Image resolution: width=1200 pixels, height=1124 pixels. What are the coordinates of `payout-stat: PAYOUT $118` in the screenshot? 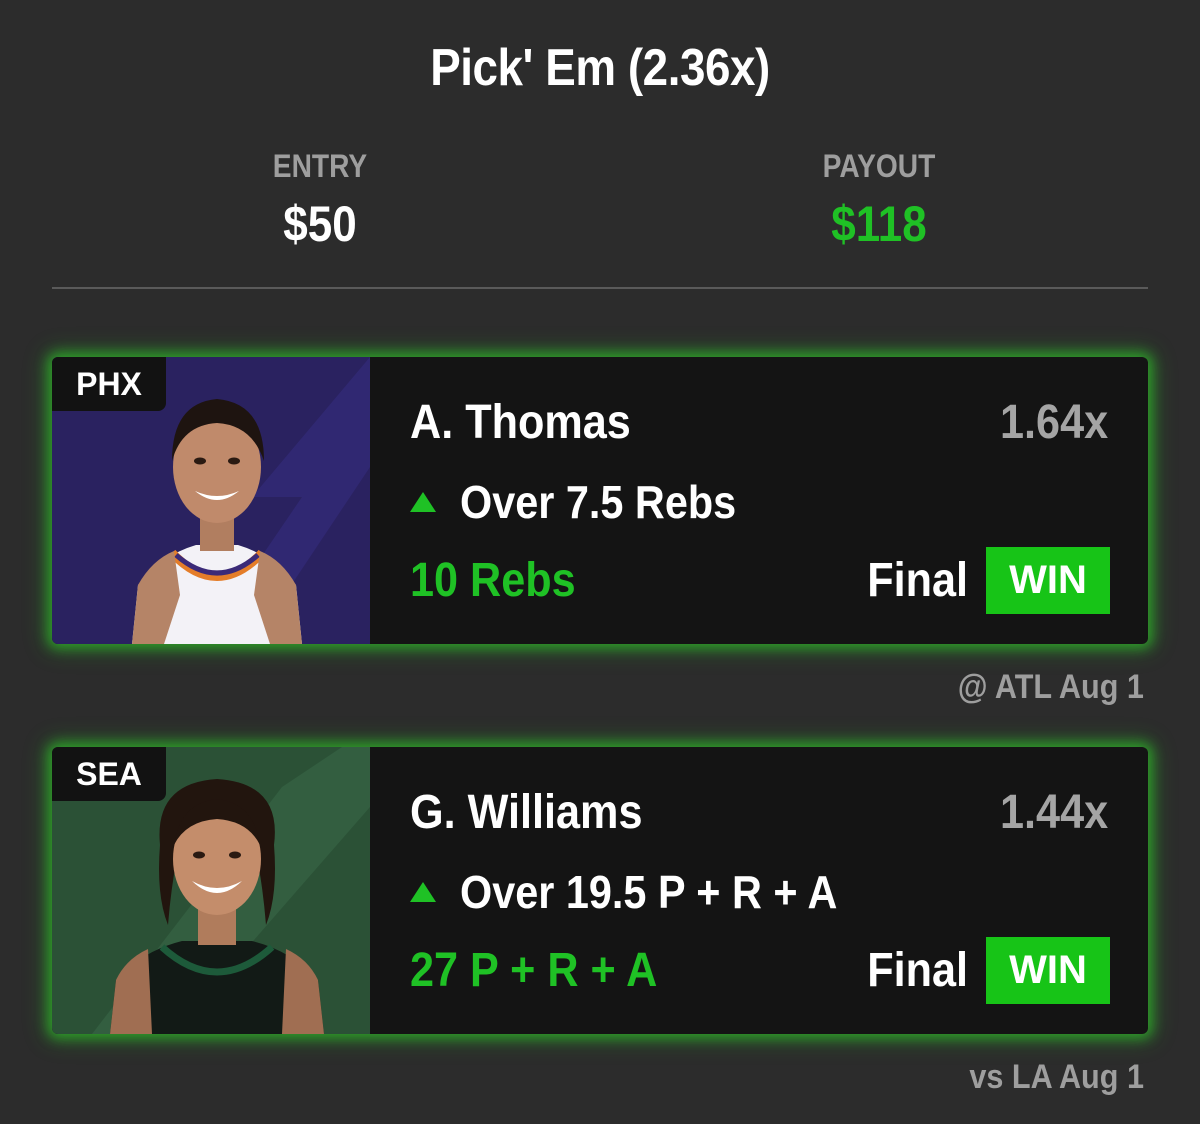 It's located at (879, 200).